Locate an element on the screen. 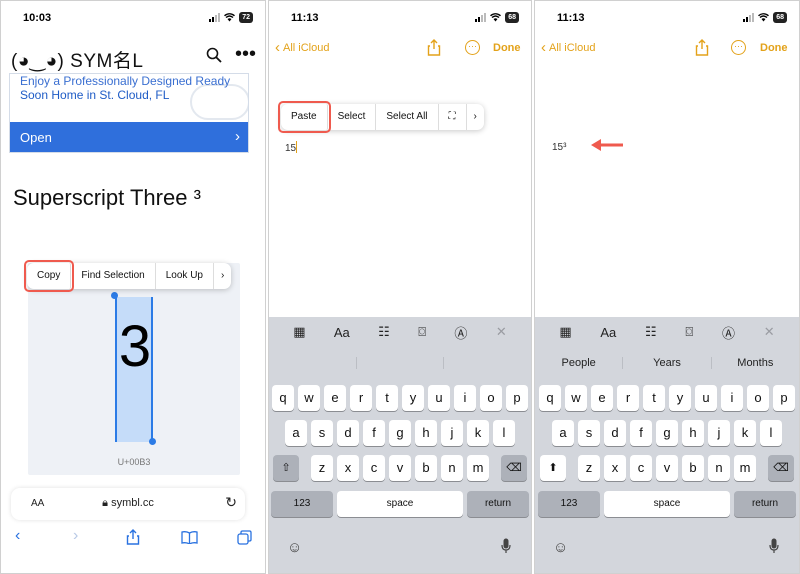 The image size is (800, 574). microphone-icon is located at coordinates (506, 546).